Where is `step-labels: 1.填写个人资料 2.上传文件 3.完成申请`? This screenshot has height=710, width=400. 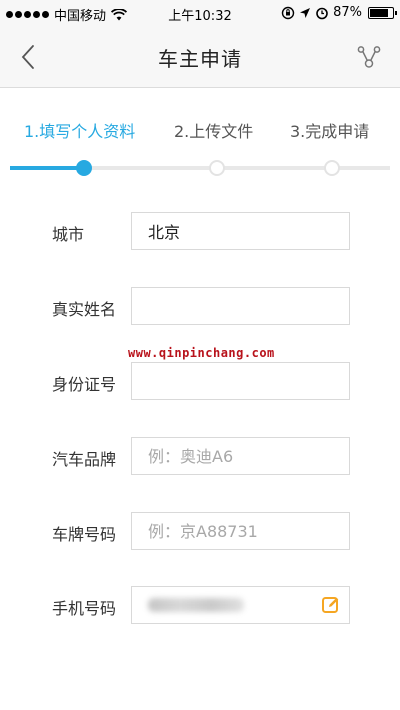
step-labels: 1.填写个人资料 2.上传文件 3.完成申请 is located at coordinates (200, 133).